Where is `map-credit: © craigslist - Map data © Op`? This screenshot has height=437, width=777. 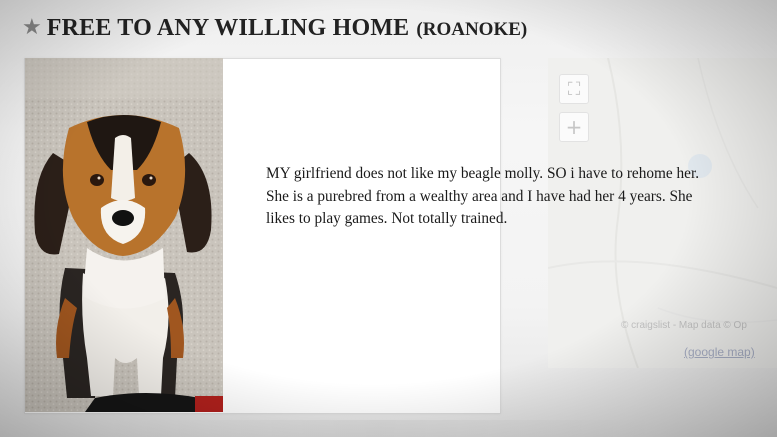 map-credit: © craigslist - Map data © Op is located at coordinates (684, 325).